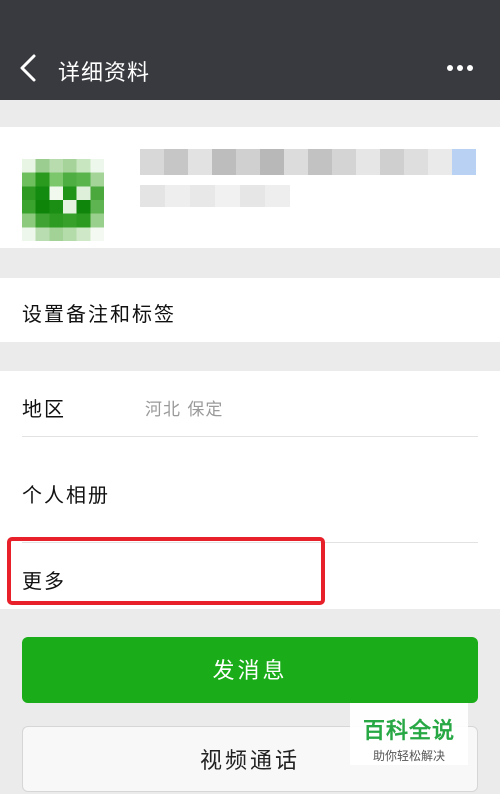 Image resolution: width=500 pixels, height=794 pixels. I want to click on watermark-subtitle: 助你轻松解决, so click(408, 756).